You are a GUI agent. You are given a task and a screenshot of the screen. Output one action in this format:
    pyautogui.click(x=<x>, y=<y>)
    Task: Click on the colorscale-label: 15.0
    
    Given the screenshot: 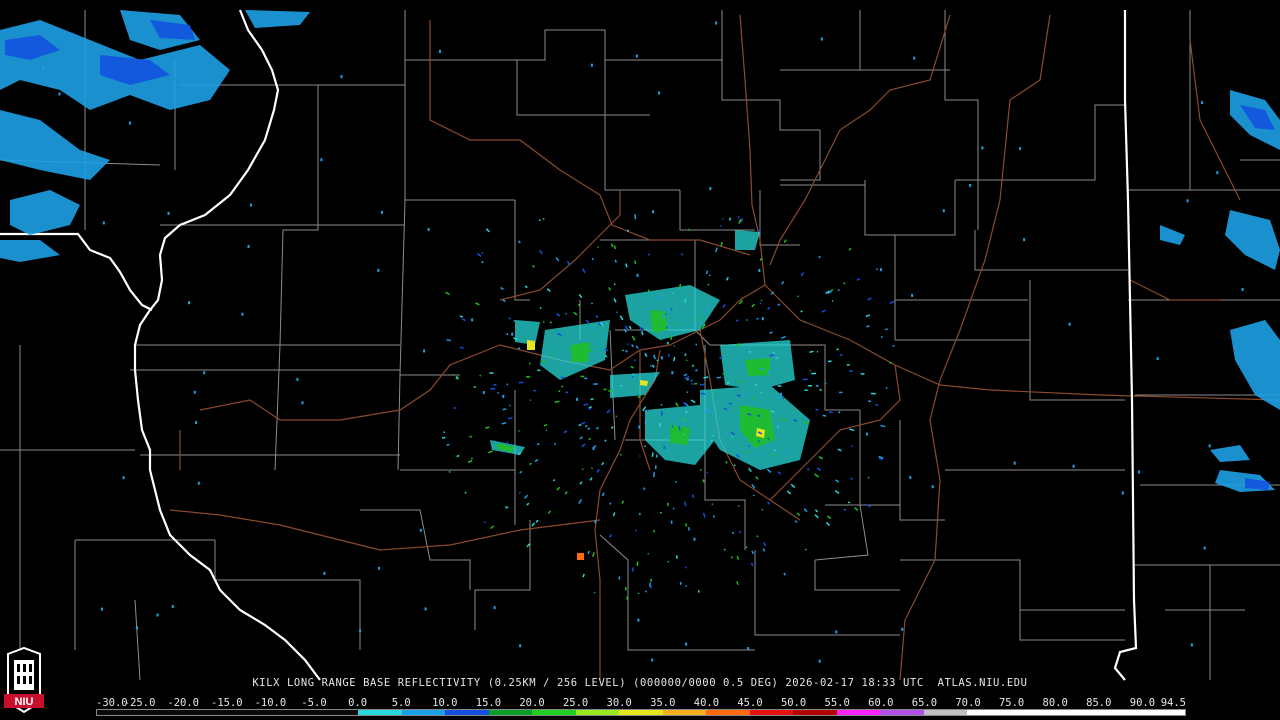 What is the action you would take?
    pyautogui.click(x=488, y=703)
    